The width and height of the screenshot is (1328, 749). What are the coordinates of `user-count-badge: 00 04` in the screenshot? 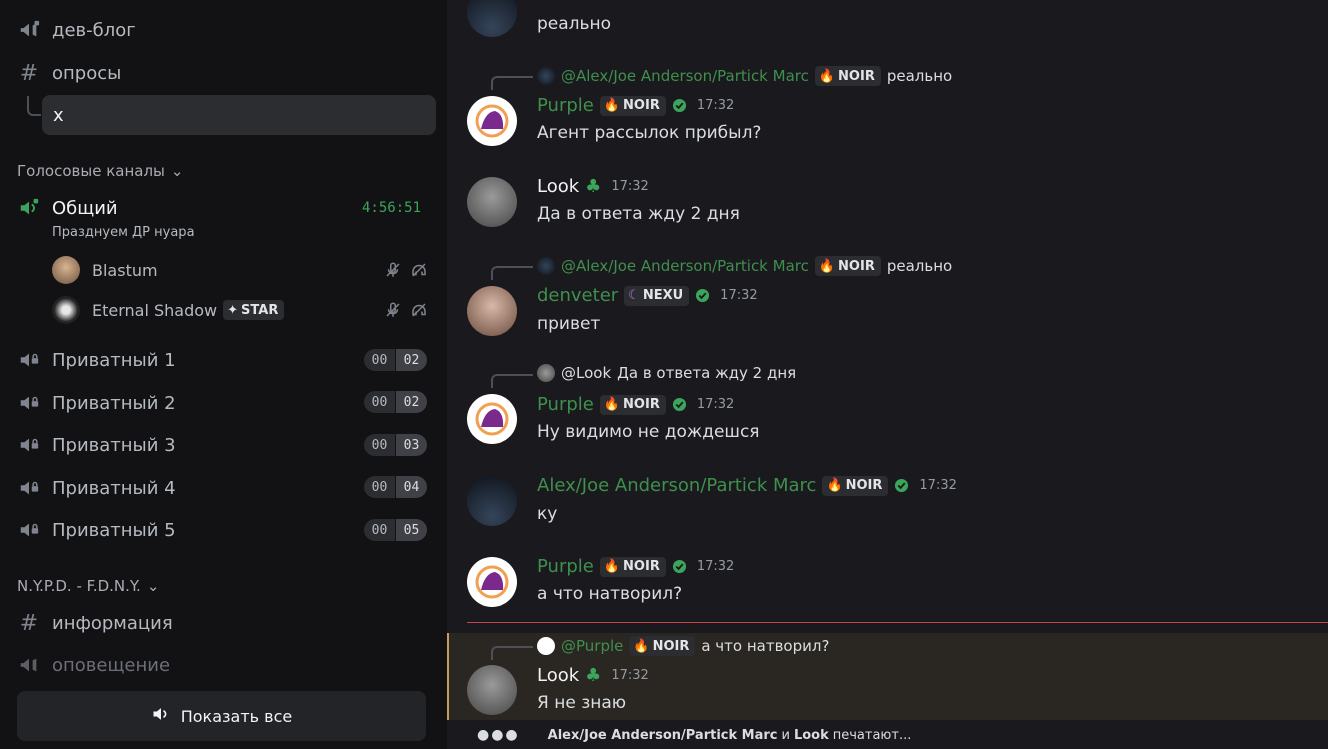 It's located at (395, 487).